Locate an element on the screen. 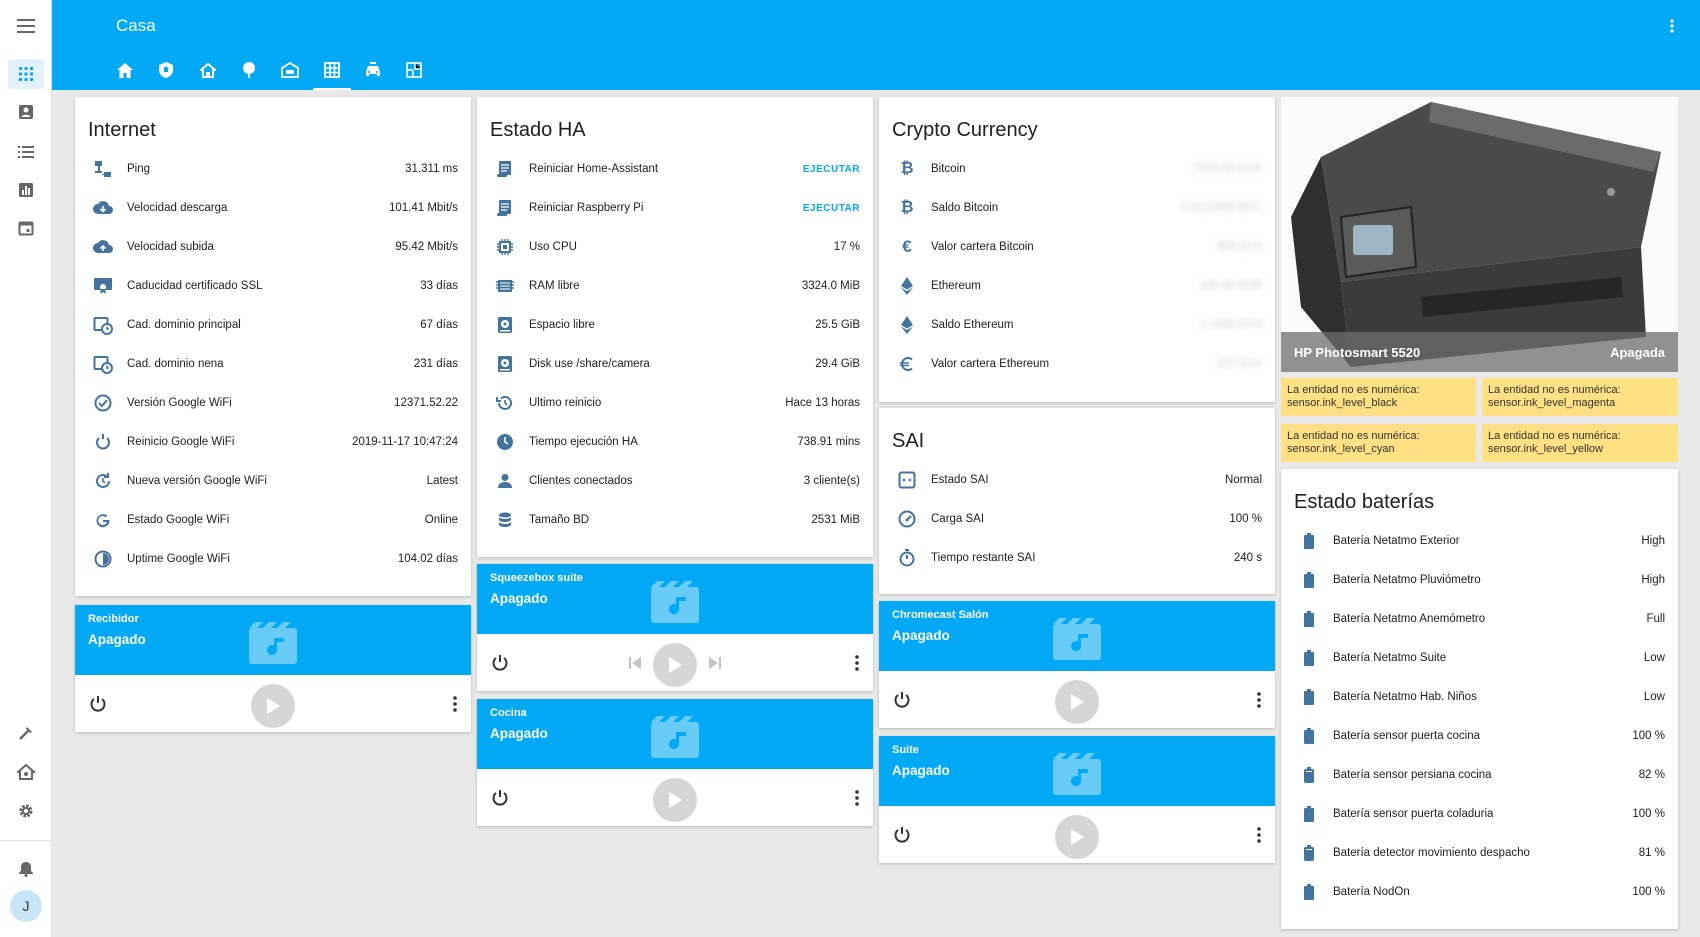 Image resolution: width=1700 pixels, height=937 pixels. sensor-row-sai-load: Carga SAI 100 % is located at coordinates (1077, 519).